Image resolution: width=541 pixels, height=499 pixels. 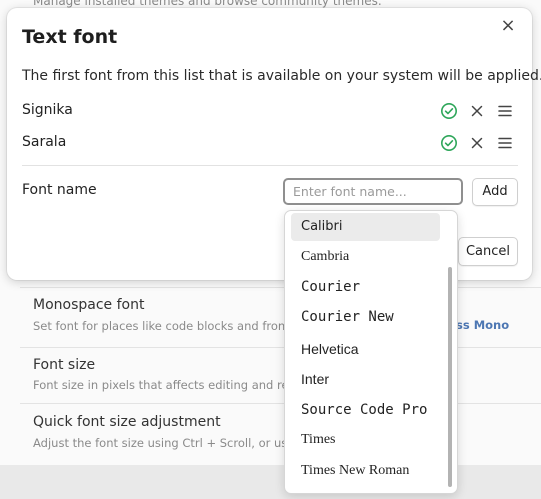 What do you see at coordinates (450, 377) in the screenshot?
I see `dropdown-scrollbar` at bounding box center [450, 377].